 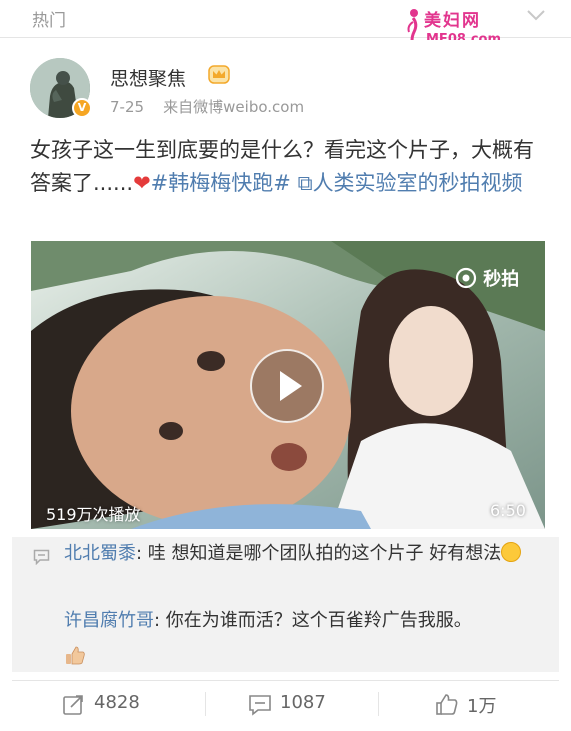 I want to click on comment-text: : 哇 想知道是哪个团队拍的这个片子 好有想法, so click(x=319, y=553).